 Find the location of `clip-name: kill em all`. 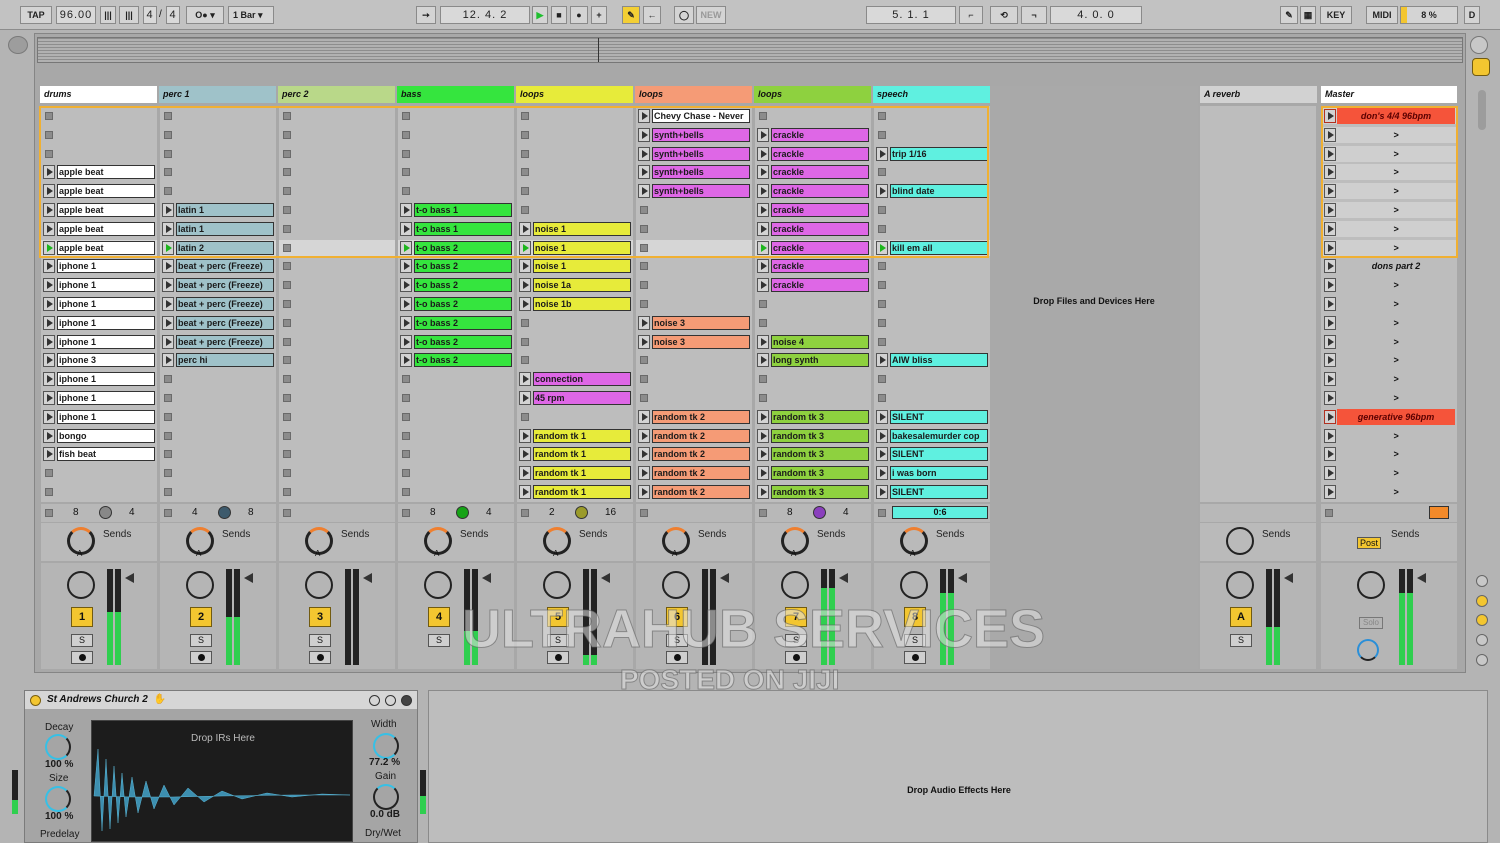

clip-name: kill em all is located at coordinates (939, 247).